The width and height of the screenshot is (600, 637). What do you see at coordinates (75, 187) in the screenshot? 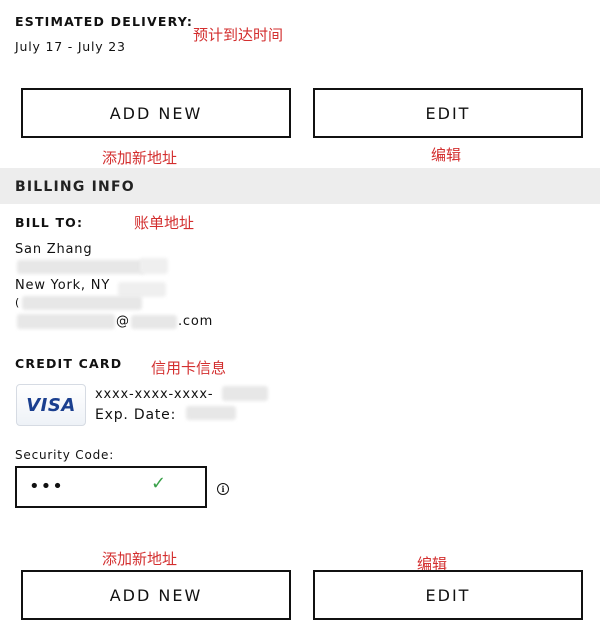
I see `billing-info-title: BILLING INFO` at bounding box center [75, 187].